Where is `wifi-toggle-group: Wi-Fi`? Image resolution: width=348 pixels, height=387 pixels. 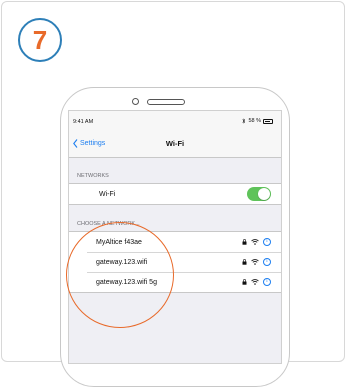
wifi-toggle-group: Wi-Fi is located at coordinates (175, 194).